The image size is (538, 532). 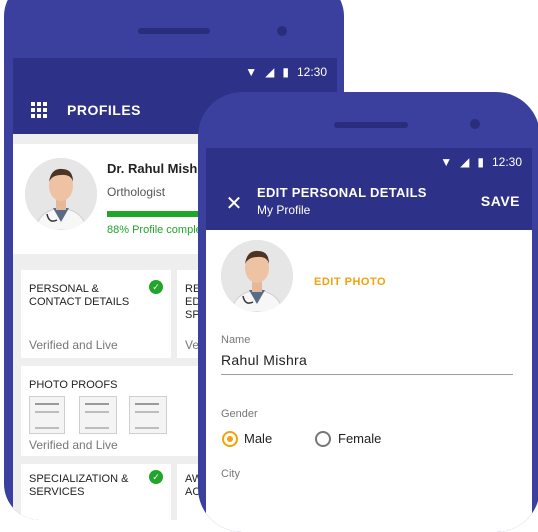 What do you see at coordinates (61, 194) in the screenshot?
I see `avatar` at bounding box center [61, 194].